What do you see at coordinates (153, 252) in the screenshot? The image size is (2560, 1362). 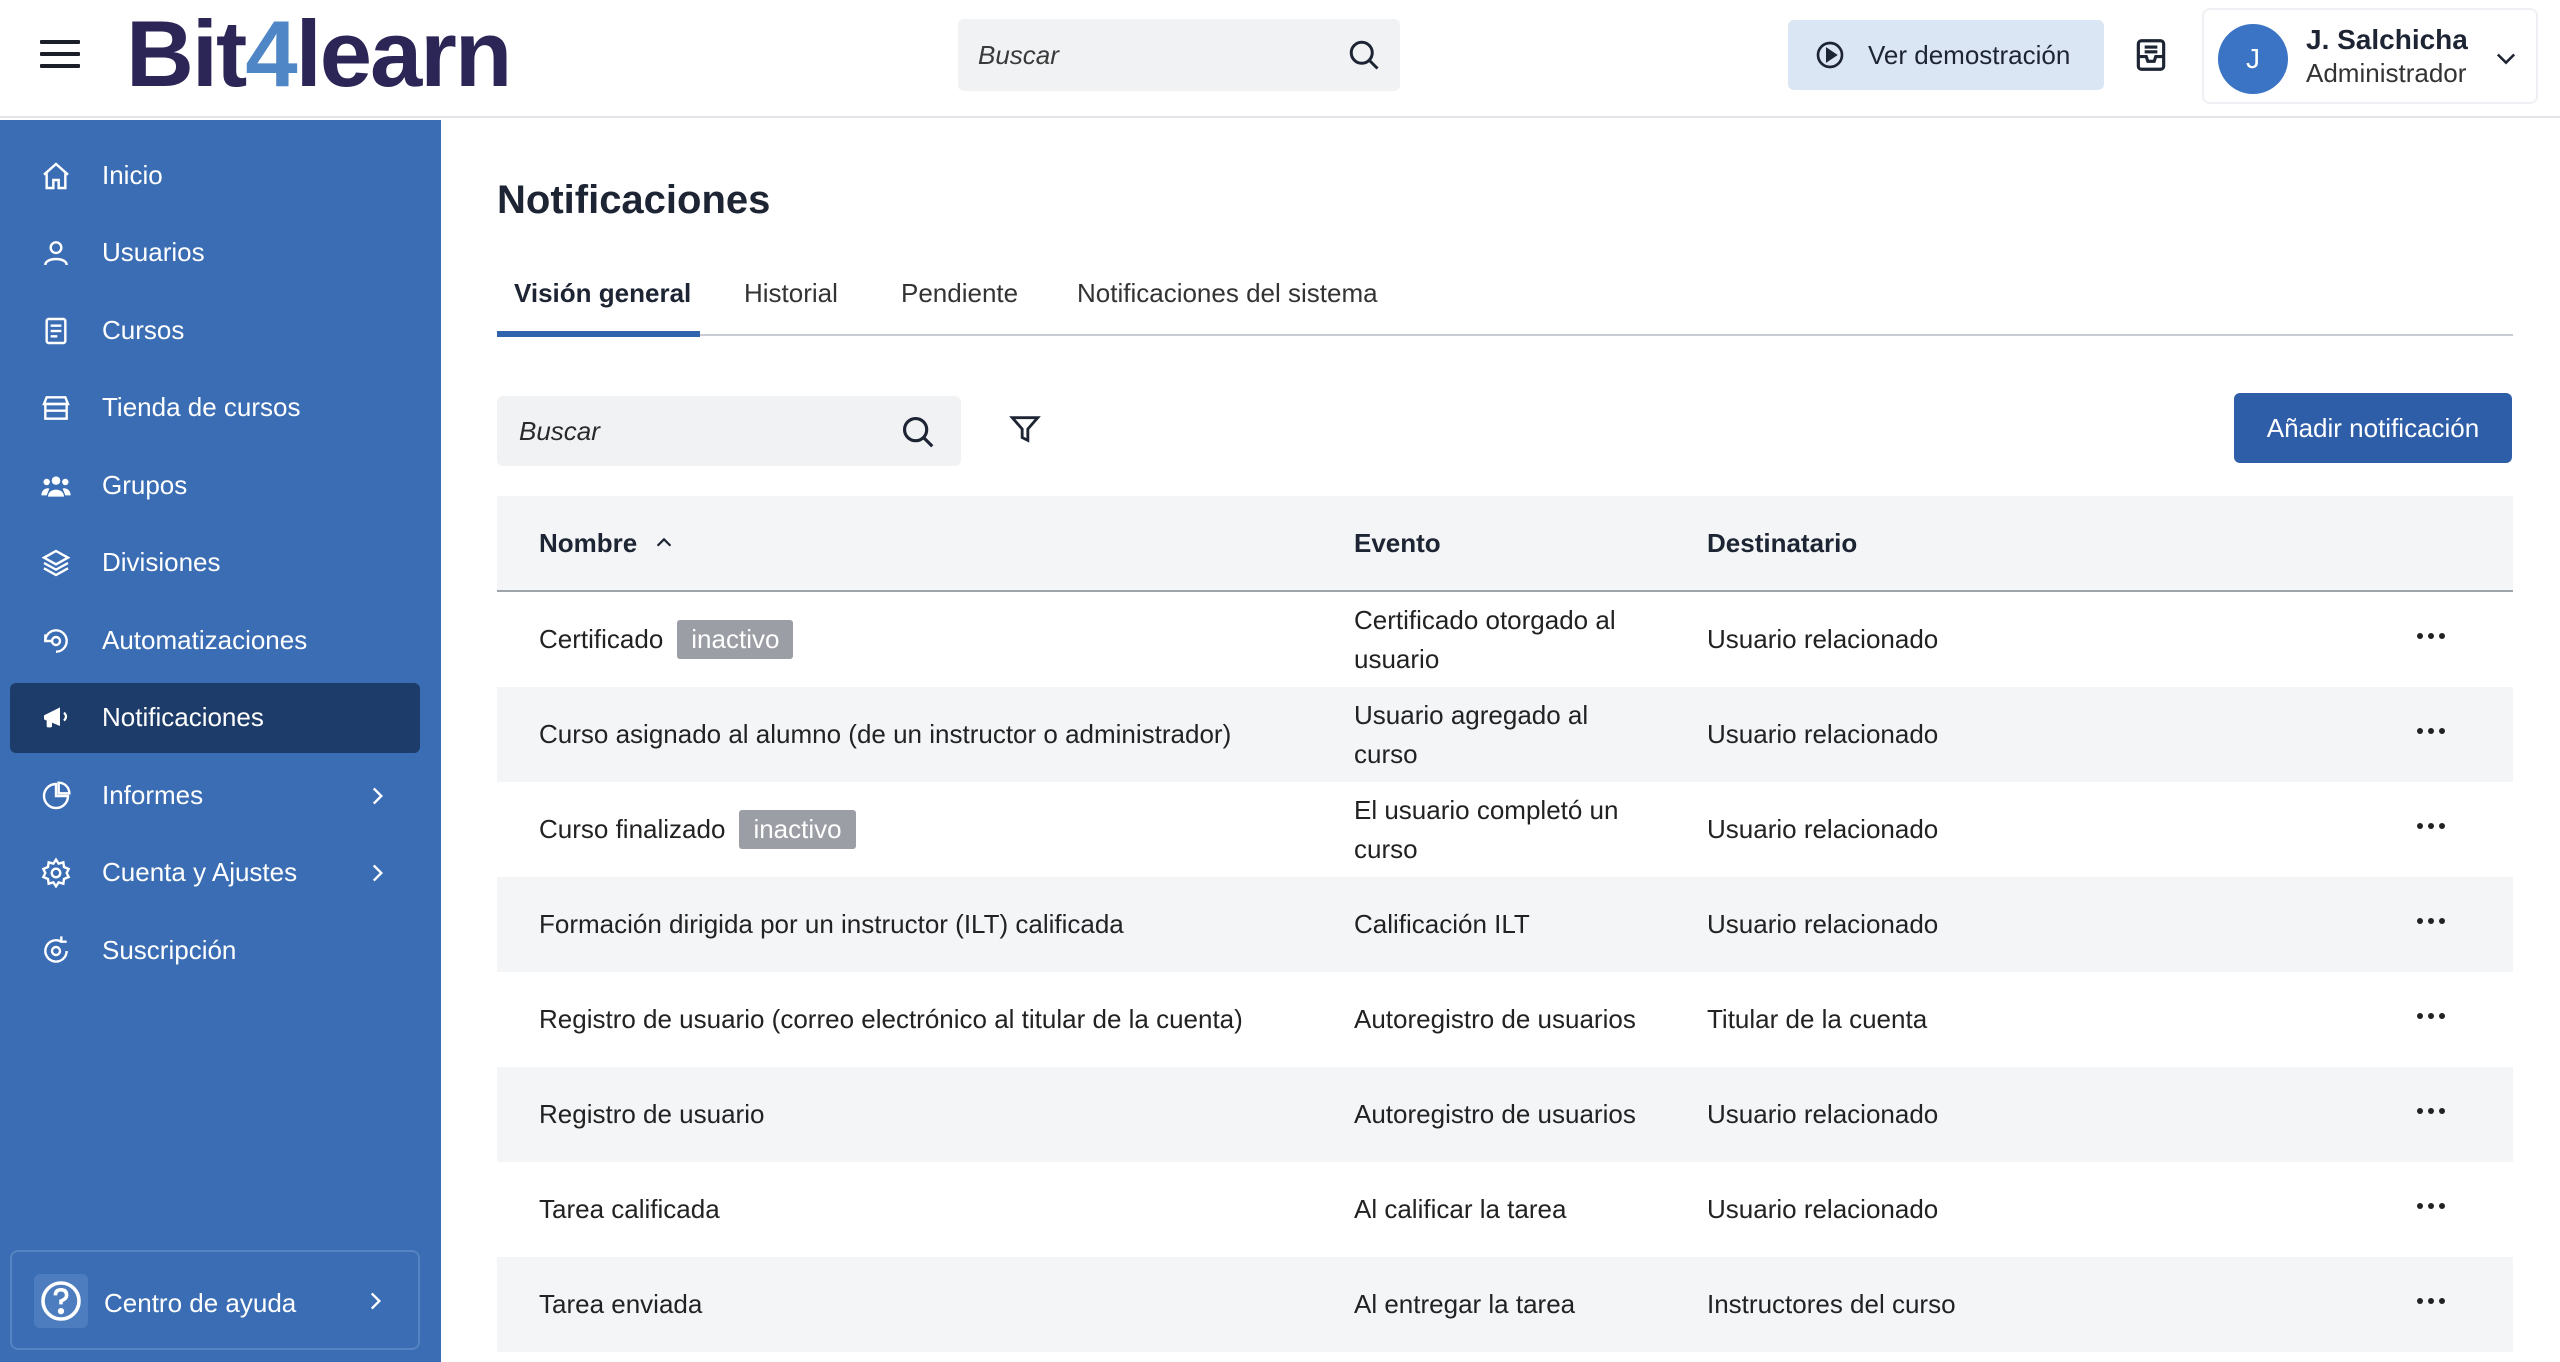 I see `sidebar-item-label: Usuarios` at bounding box center [153, 252].